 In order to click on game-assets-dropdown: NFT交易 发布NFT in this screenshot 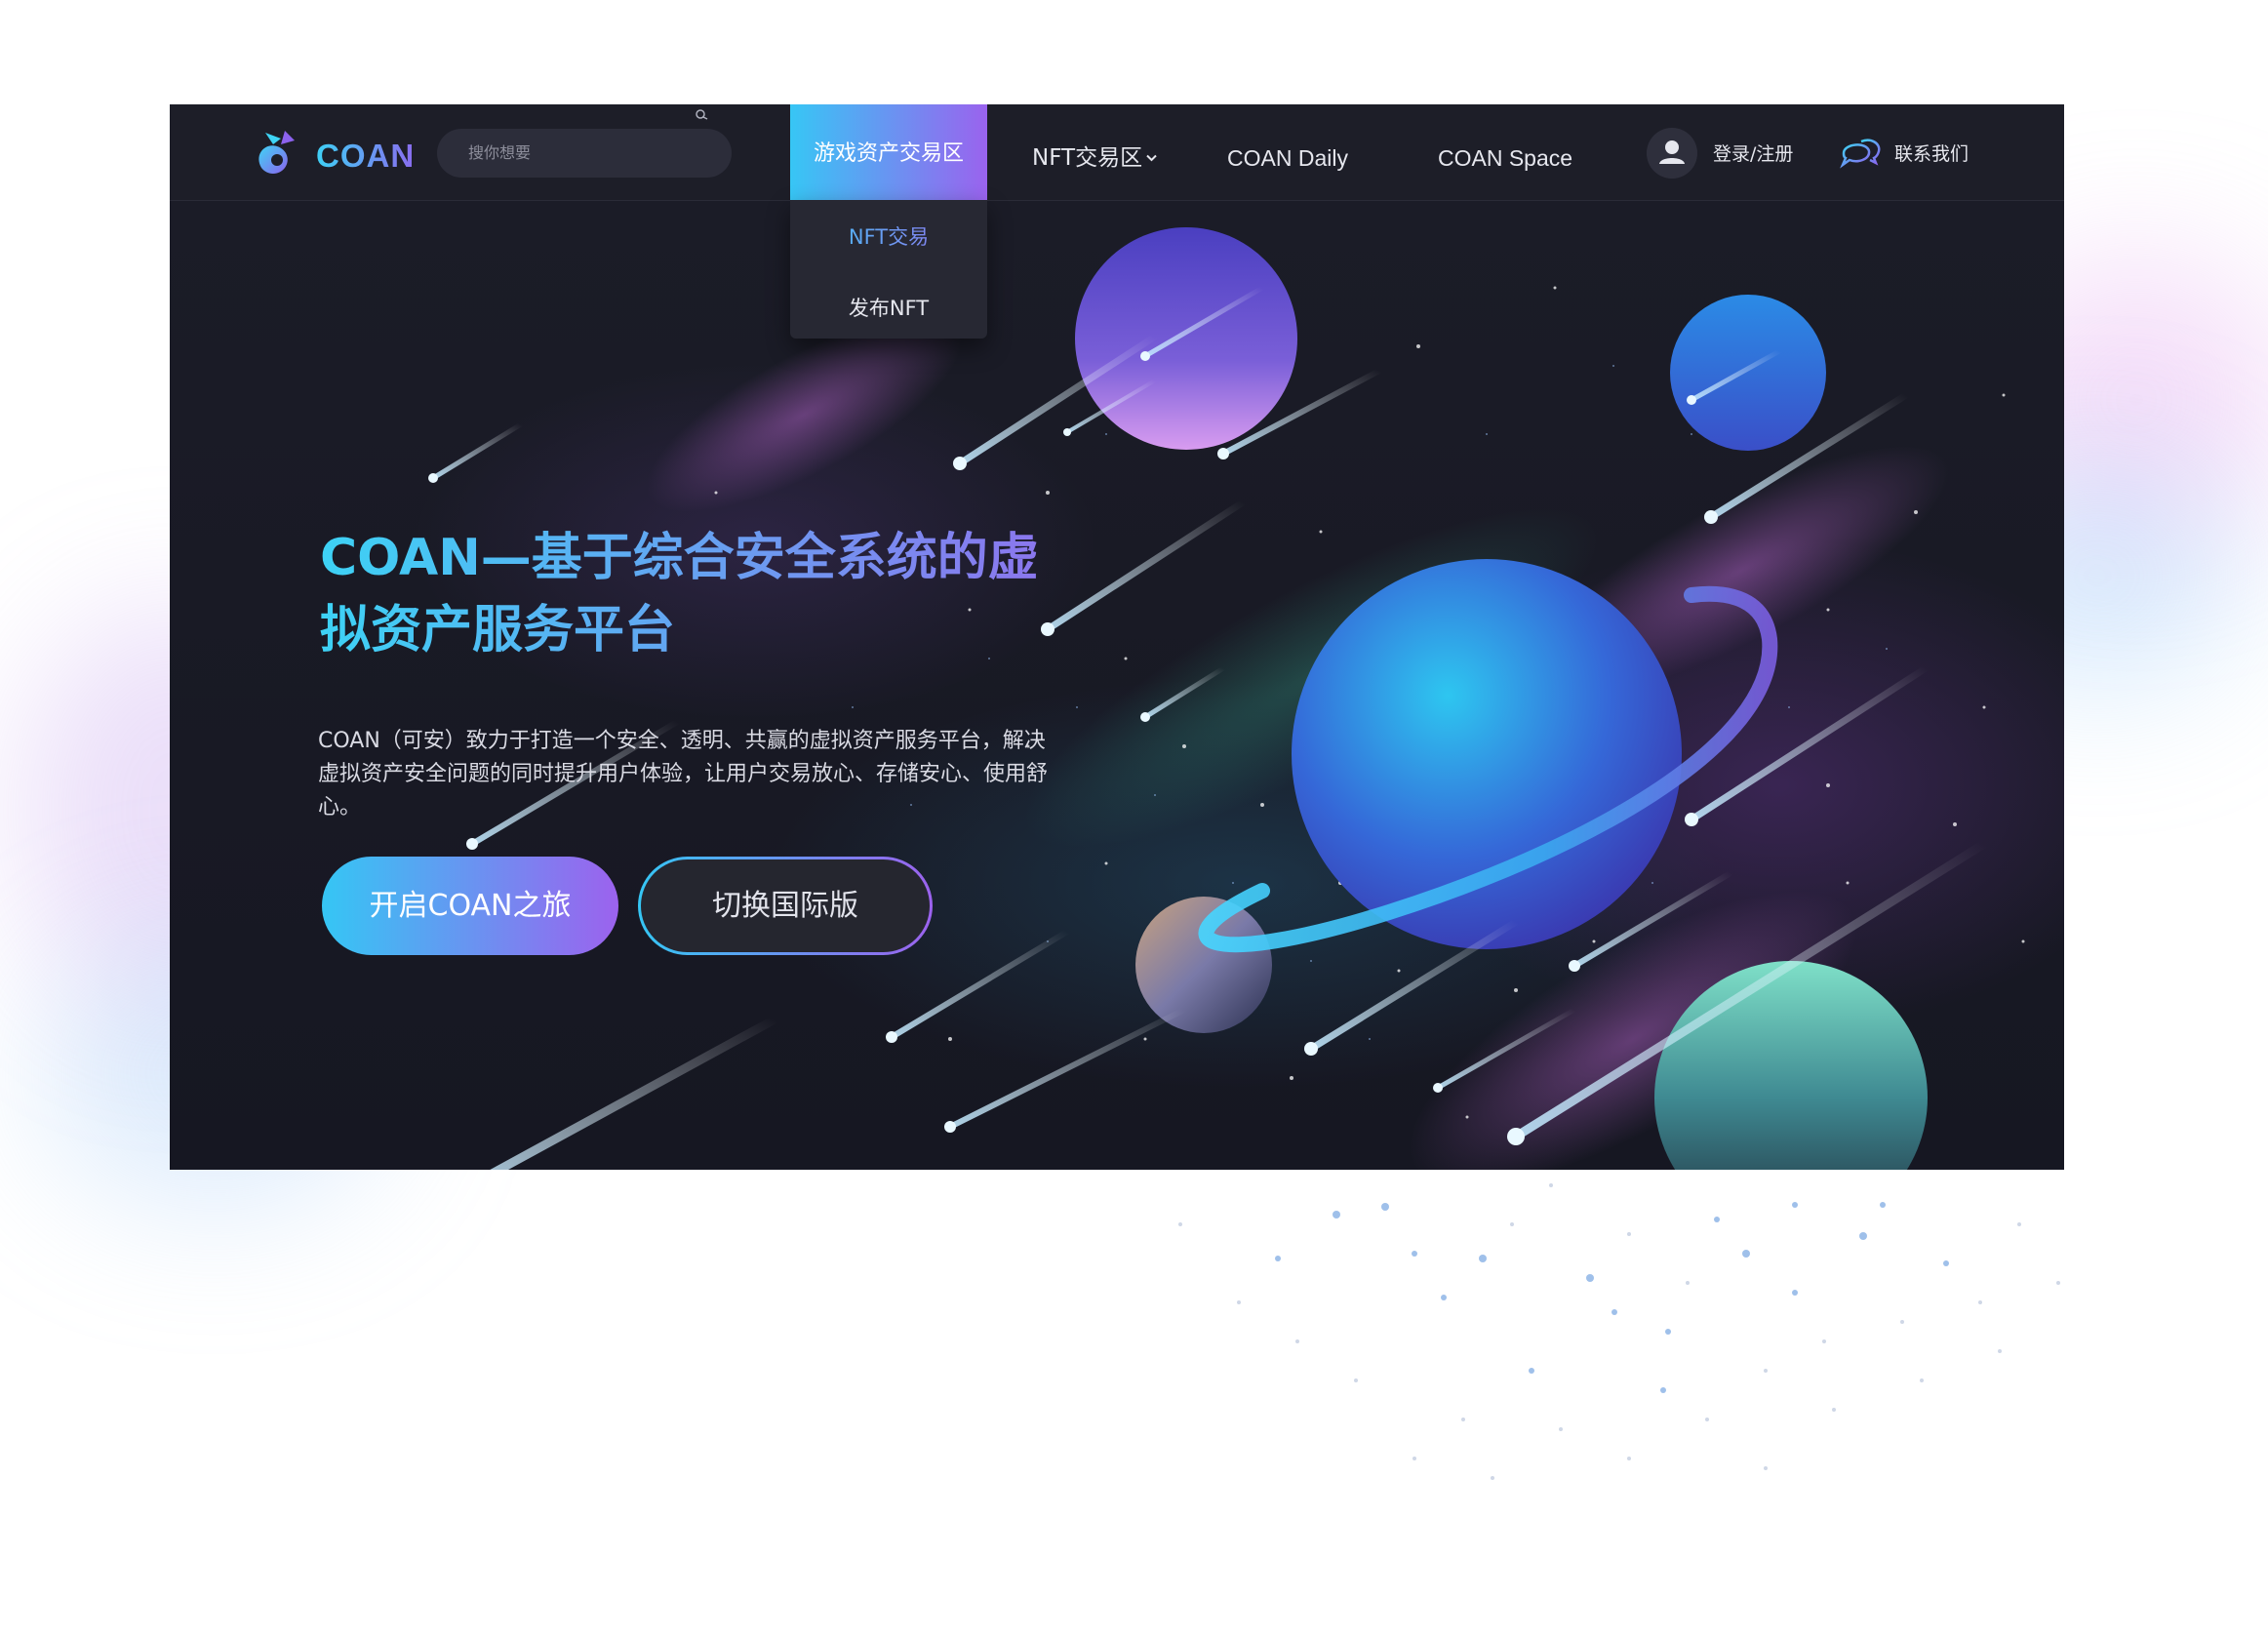, I will do `click(888, 269)`.